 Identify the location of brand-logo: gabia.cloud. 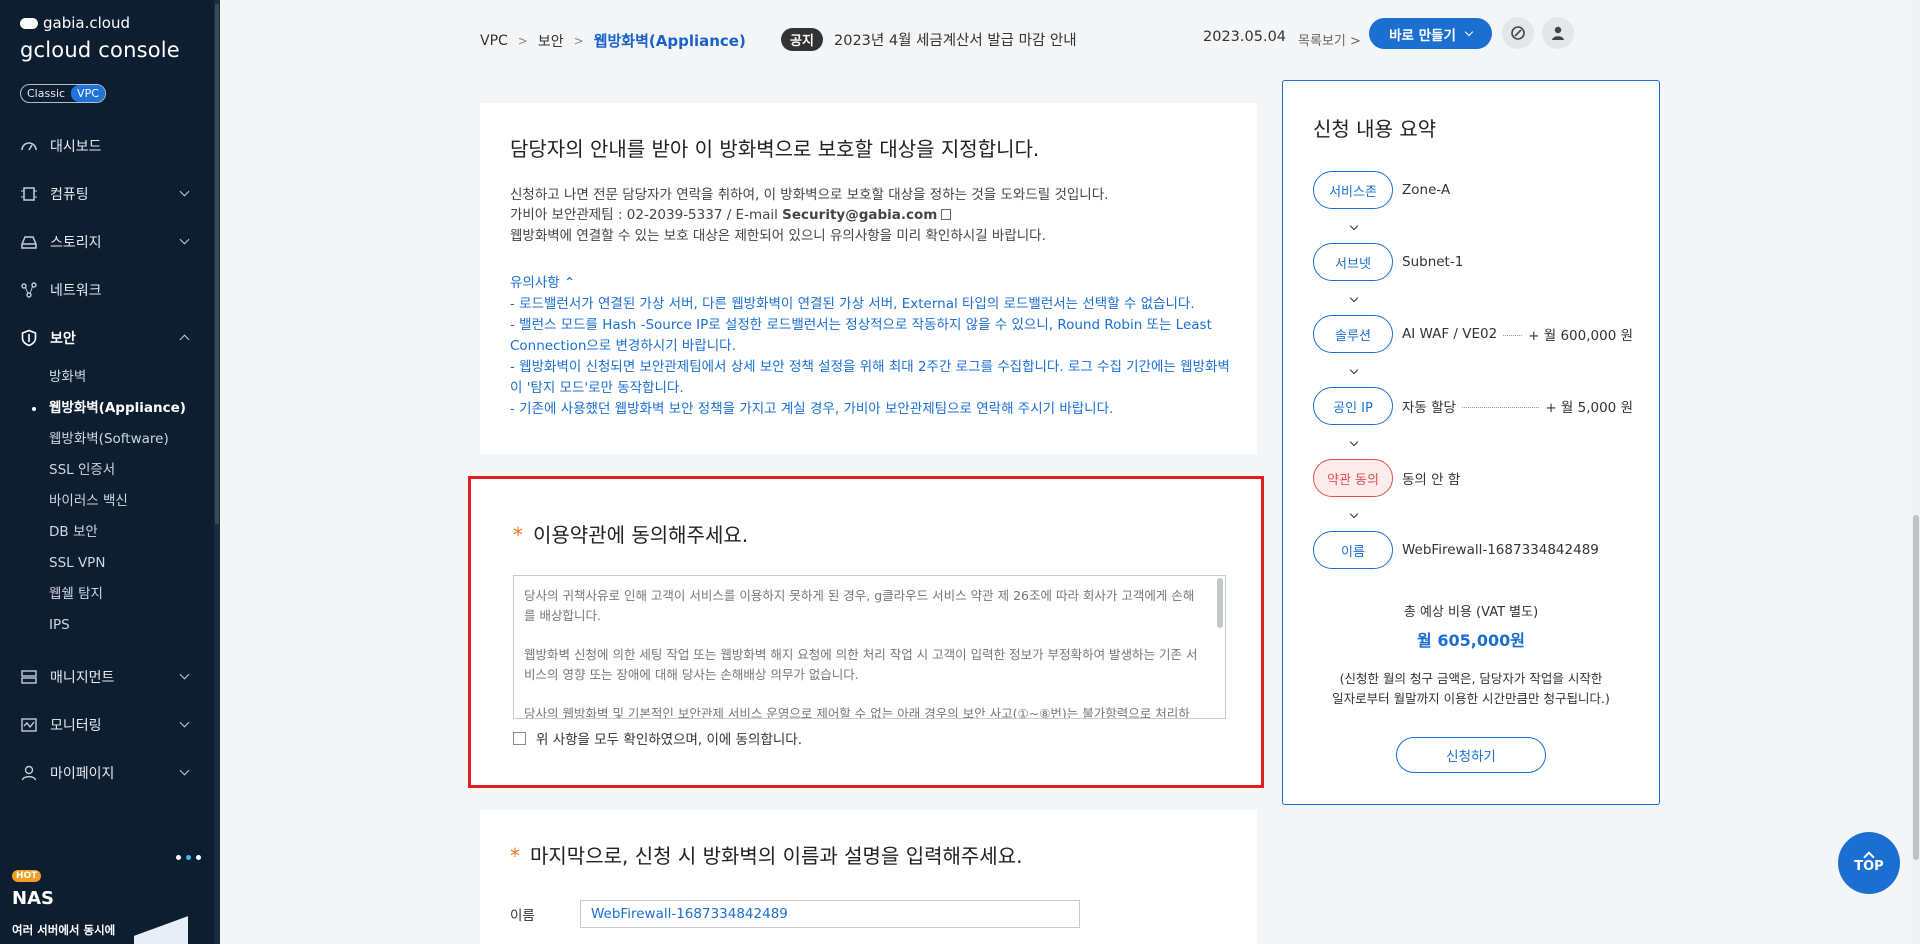
(75, 23).